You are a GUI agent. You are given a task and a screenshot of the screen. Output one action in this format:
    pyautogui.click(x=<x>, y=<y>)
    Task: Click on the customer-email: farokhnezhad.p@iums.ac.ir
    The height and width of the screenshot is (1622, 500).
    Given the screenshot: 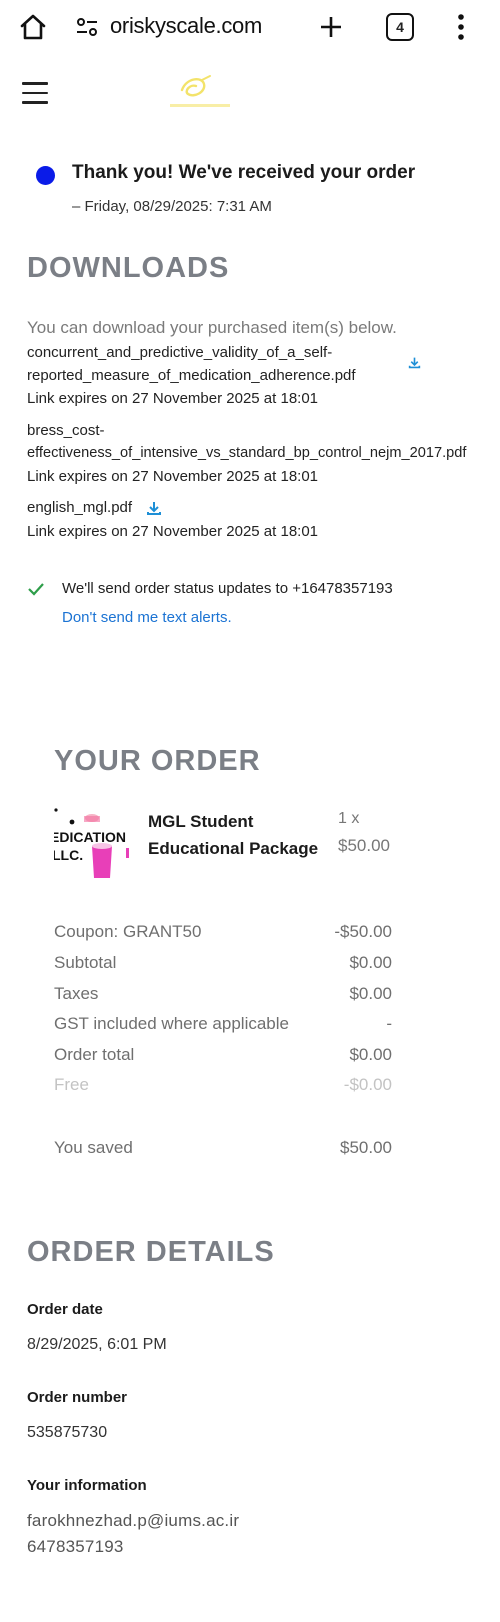 What is the action you would take?
    pyautogui.click(x=133, y=1520)
    